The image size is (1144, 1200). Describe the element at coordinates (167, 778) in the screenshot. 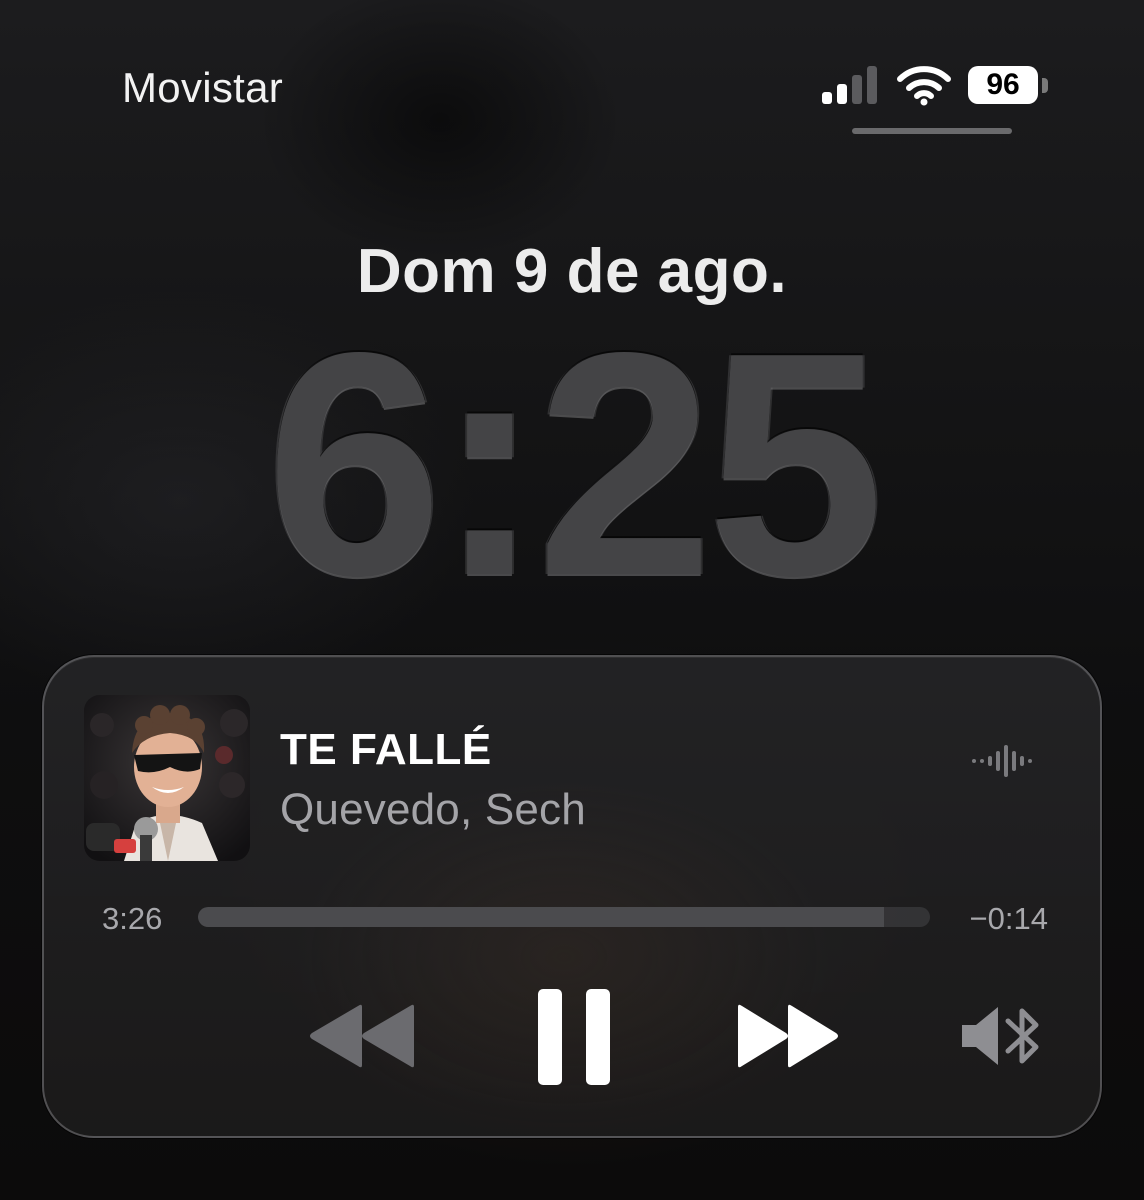

I see `album-artwork` at that location.